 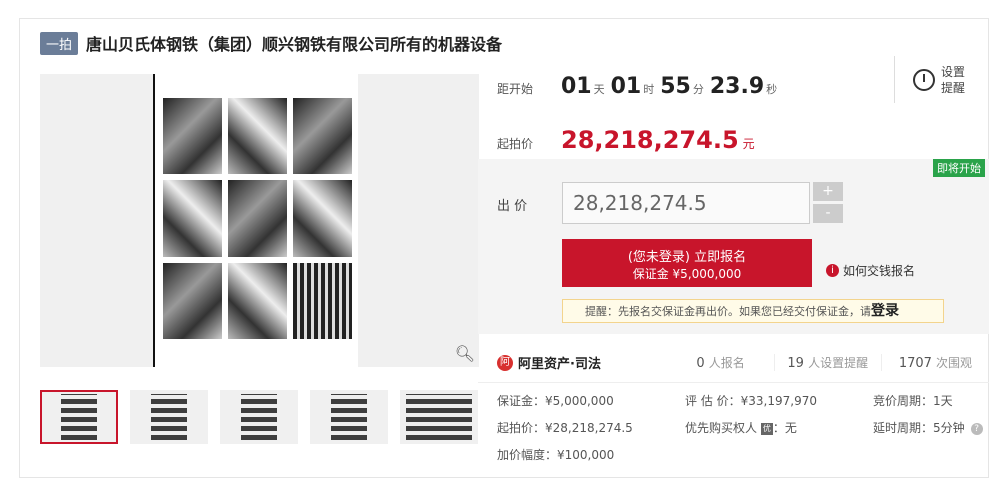 I want to click on help-icon: ?, so click(x=976, y=428).